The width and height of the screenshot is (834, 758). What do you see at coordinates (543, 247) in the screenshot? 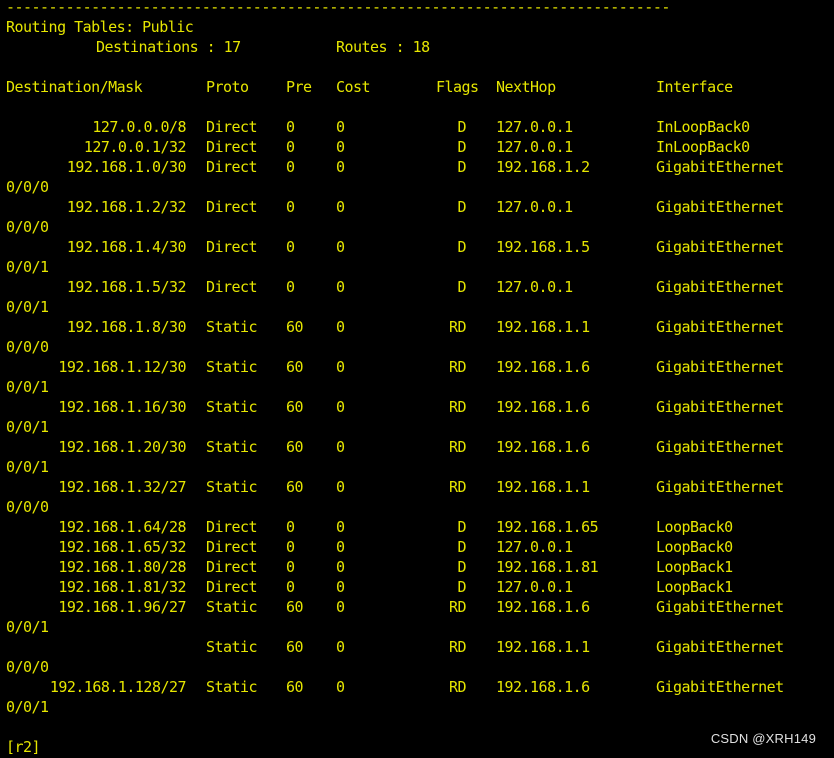
I see `route-nexthop: 192.168.1.5` at bounding box center [543, 247].